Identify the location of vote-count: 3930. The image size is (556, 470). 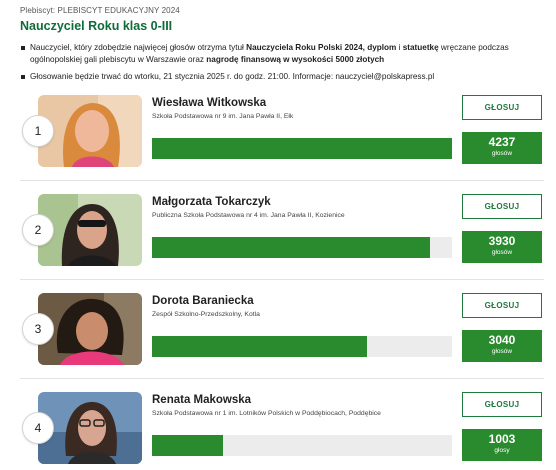
(502, 241).